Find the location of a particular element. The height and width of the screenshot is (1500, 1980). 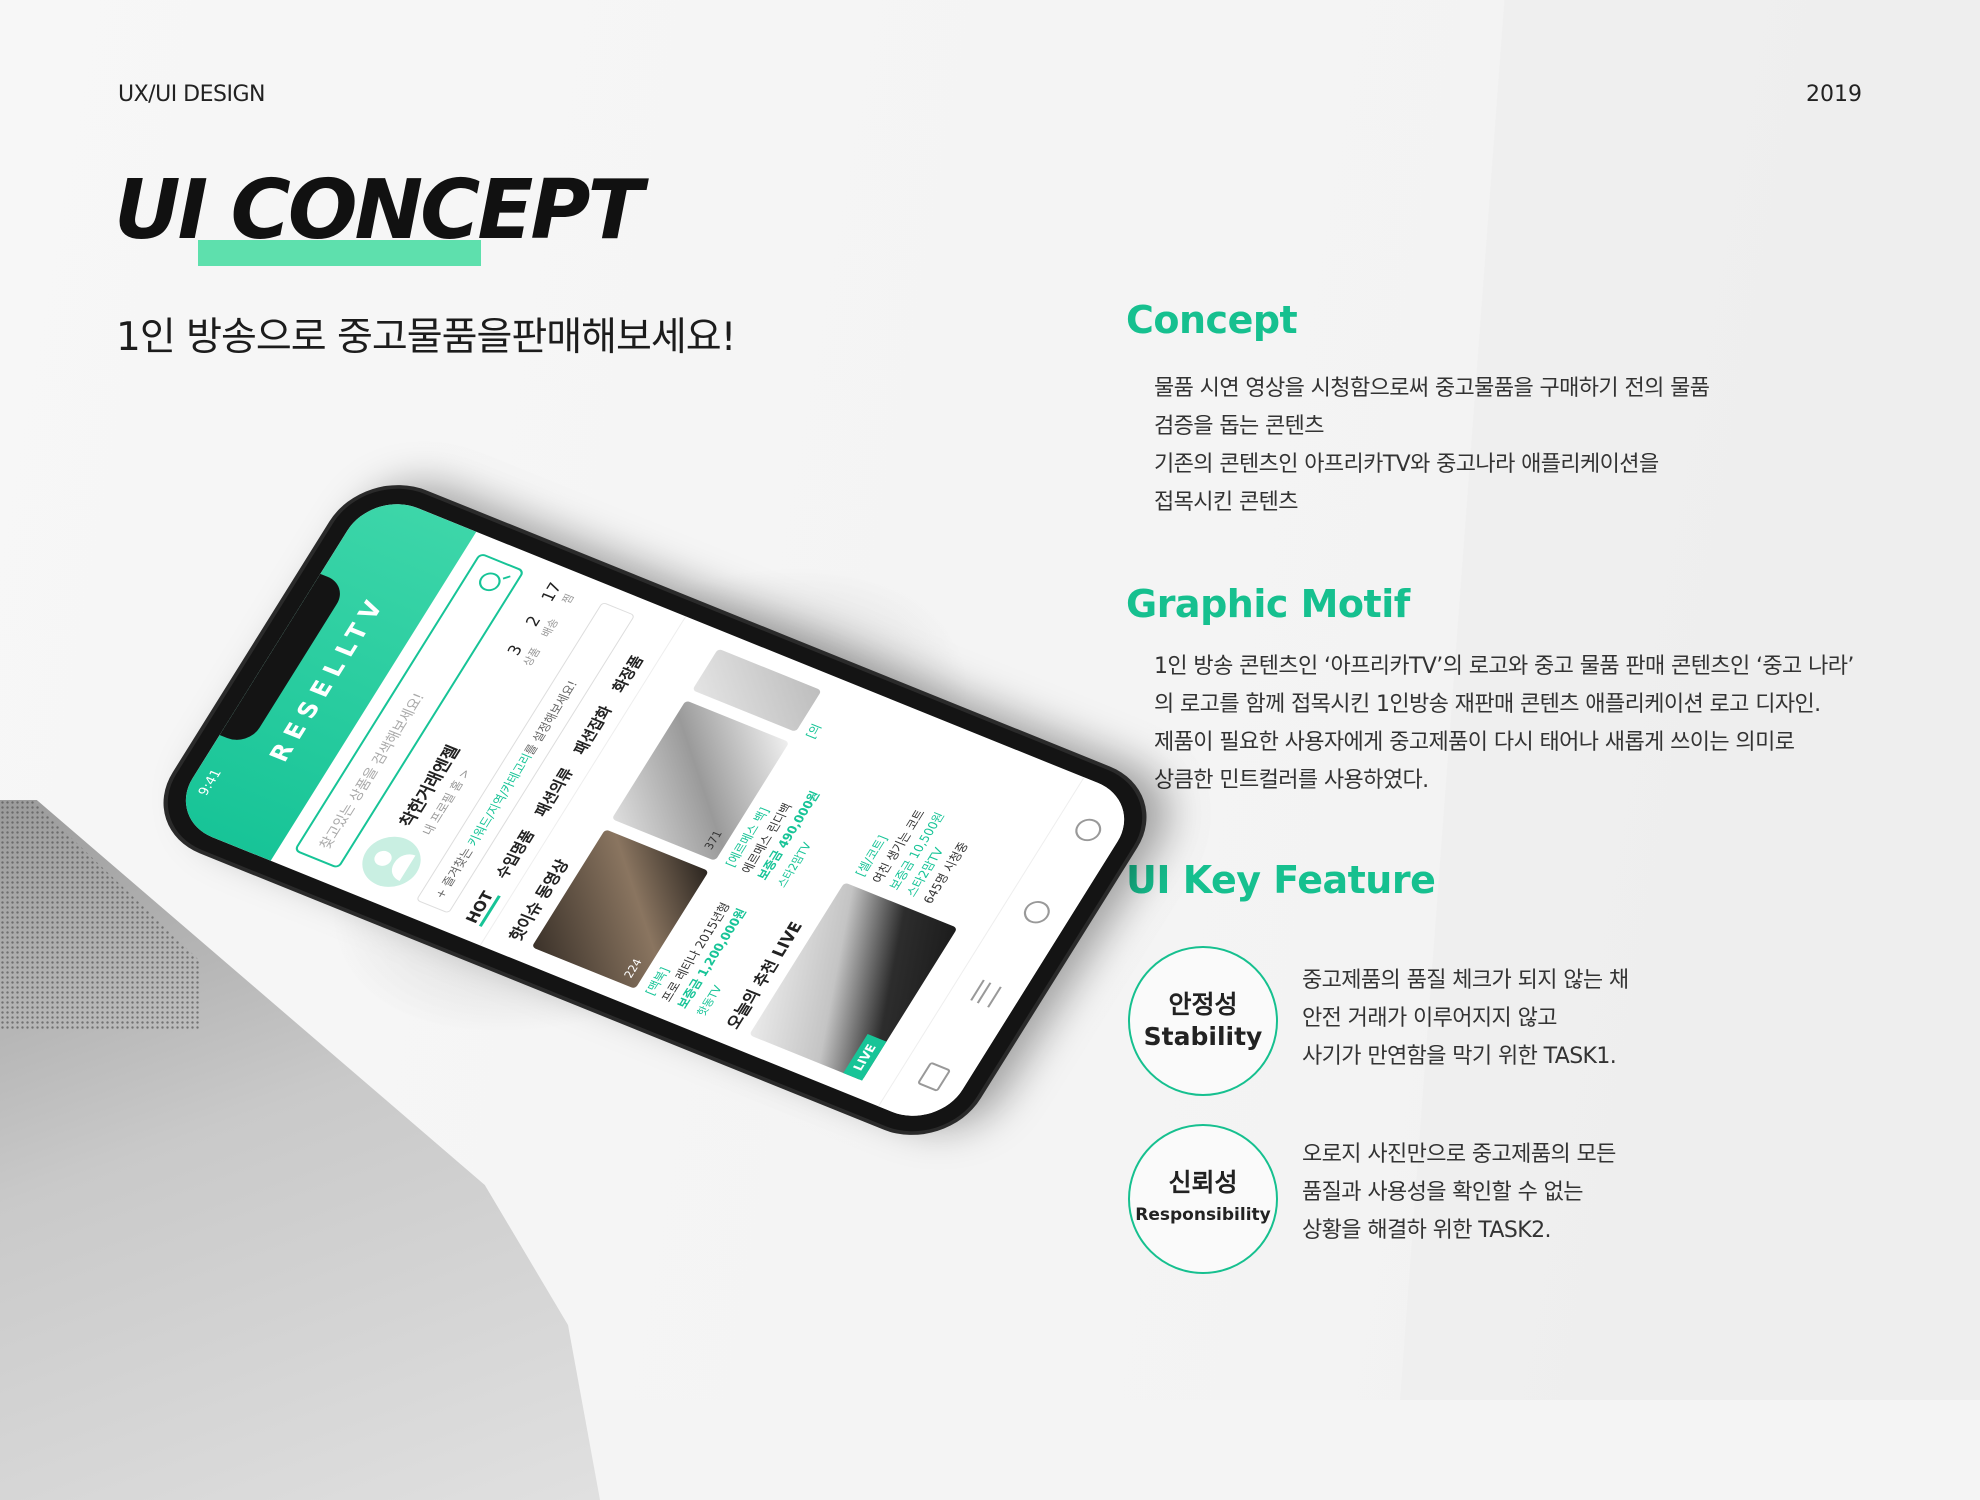

stability-line: 안전 거래가 이루어지지 않고 is located at coordinates (1429, 1018).